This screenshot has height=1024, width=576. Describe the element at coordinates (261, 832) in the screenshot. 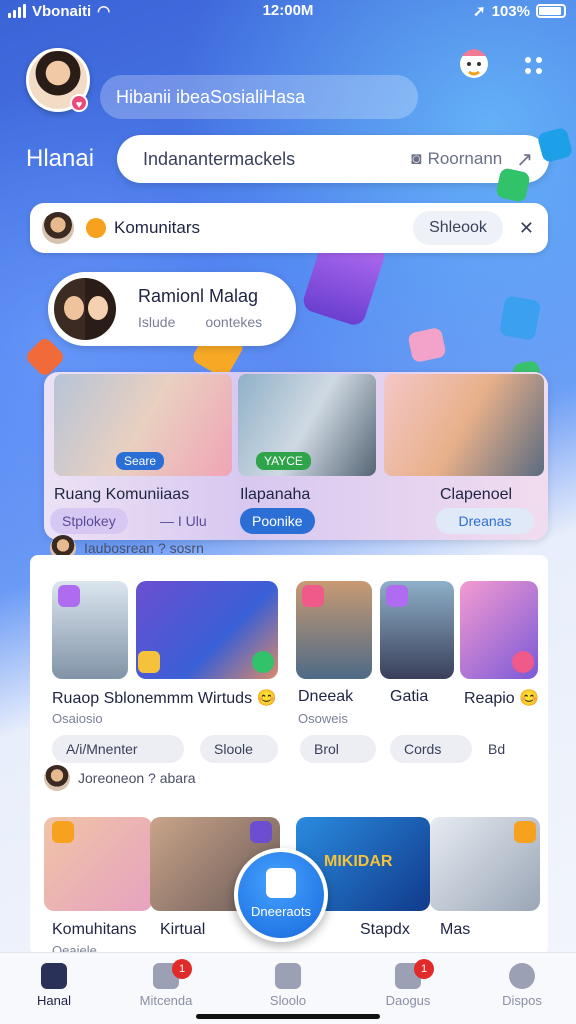

I see `frame-icon` at that location.